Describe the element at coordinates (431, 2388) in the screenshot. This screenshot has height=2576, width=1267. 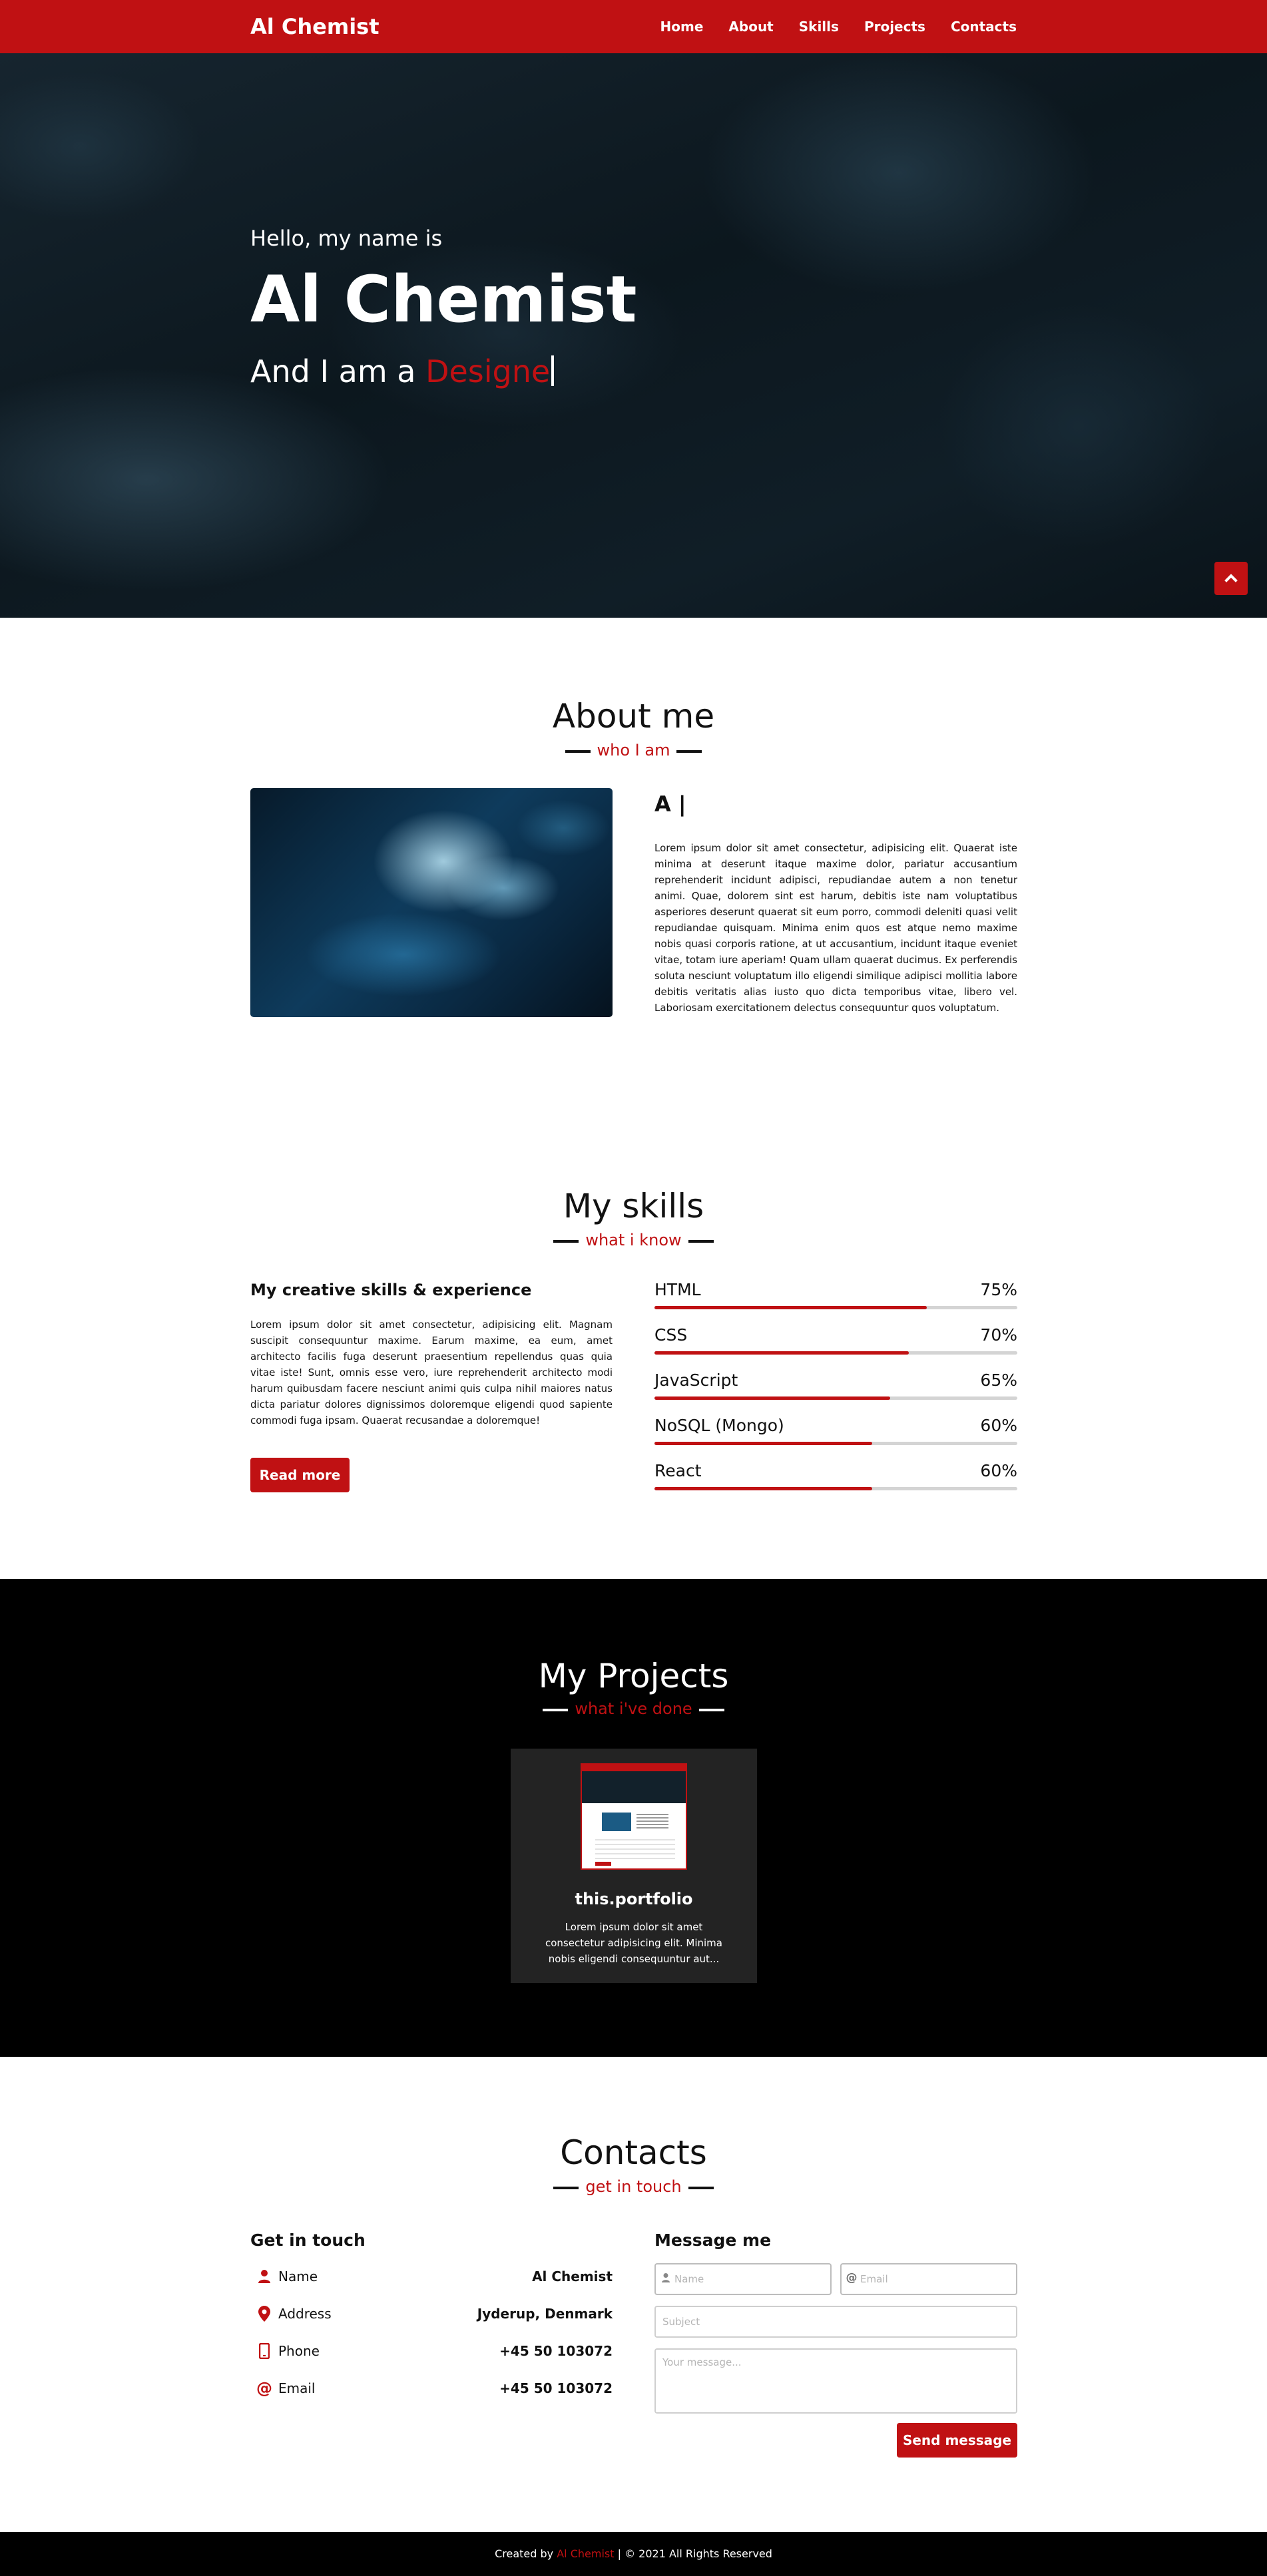
I see `contact-info-email: @ Email +45 50 103072` at that location.